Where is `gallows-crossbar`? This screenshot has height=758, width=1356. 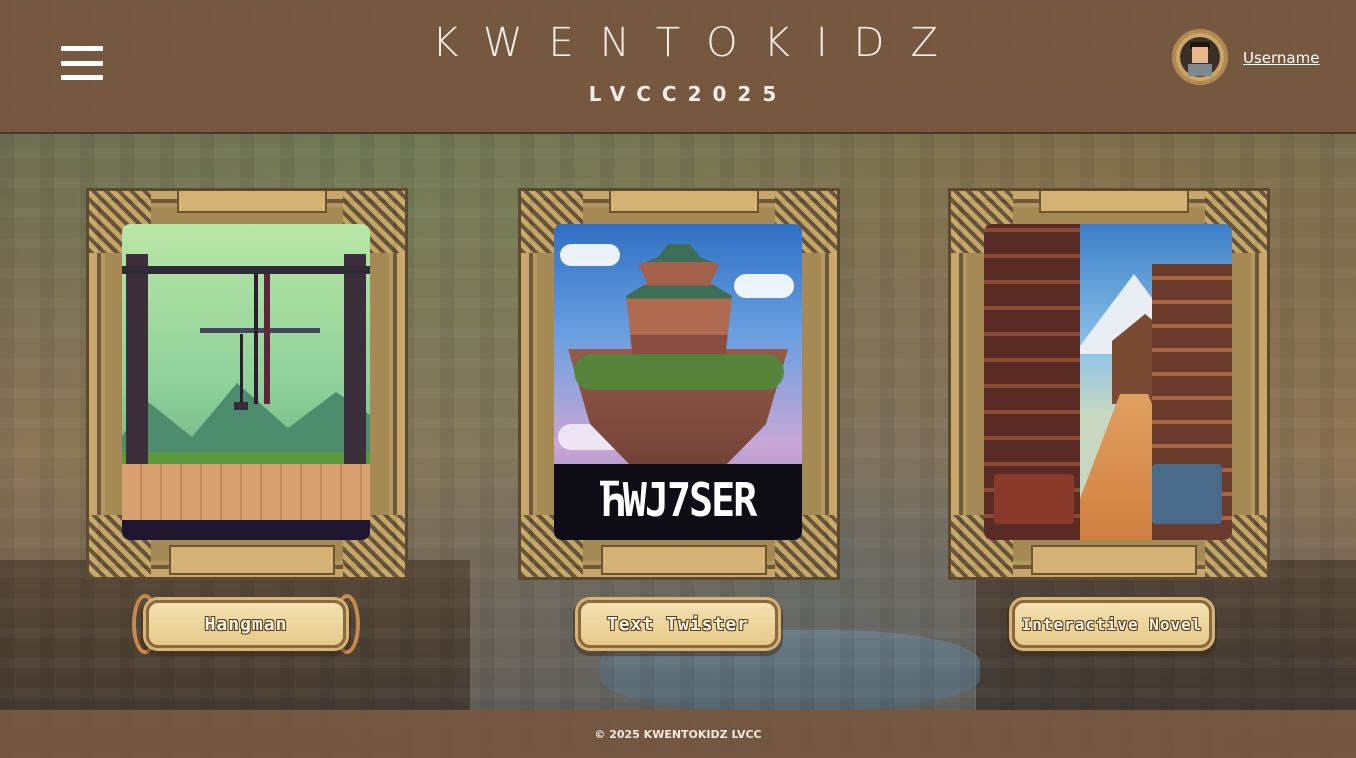
gallows-crossbar is located at coordinates (260, 330).